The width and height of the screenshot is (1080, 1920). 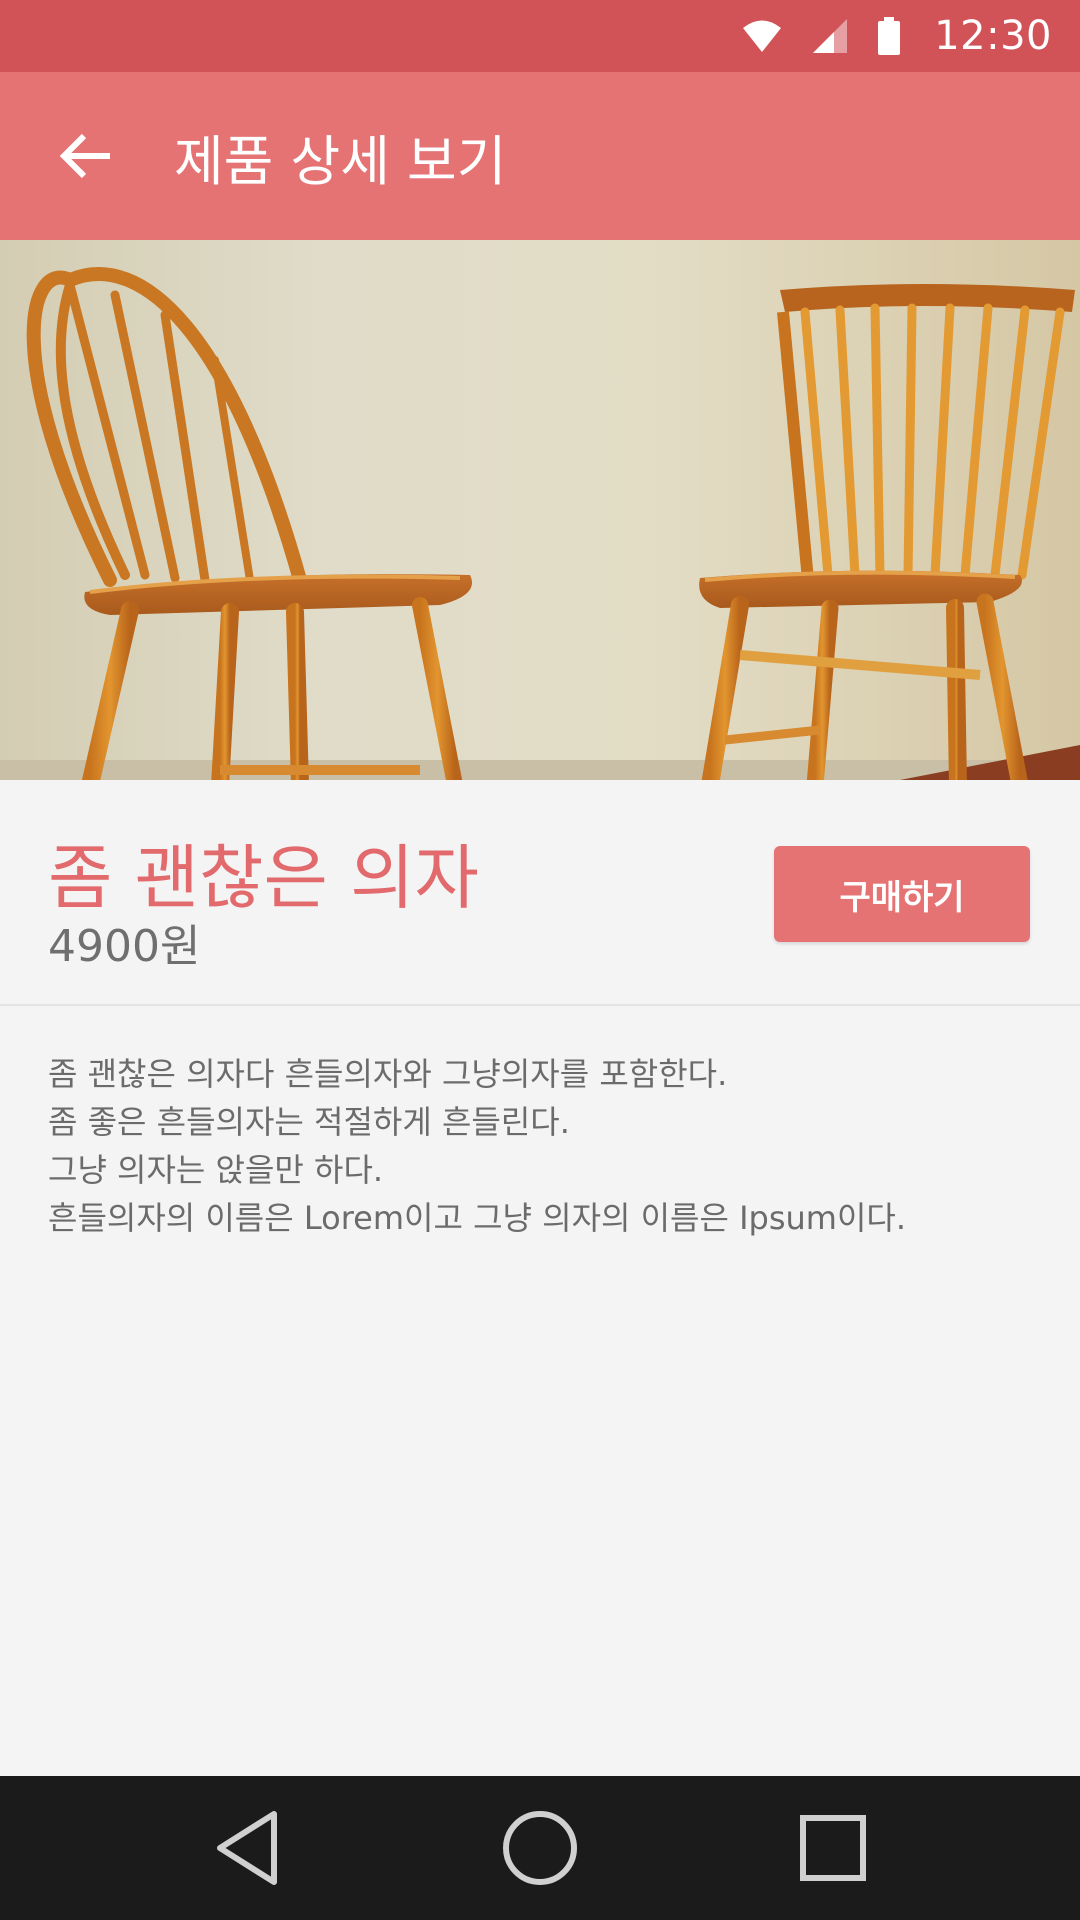 I want to click on product-name: 좀 괜찮은 의자, so click(x=263, y=878).